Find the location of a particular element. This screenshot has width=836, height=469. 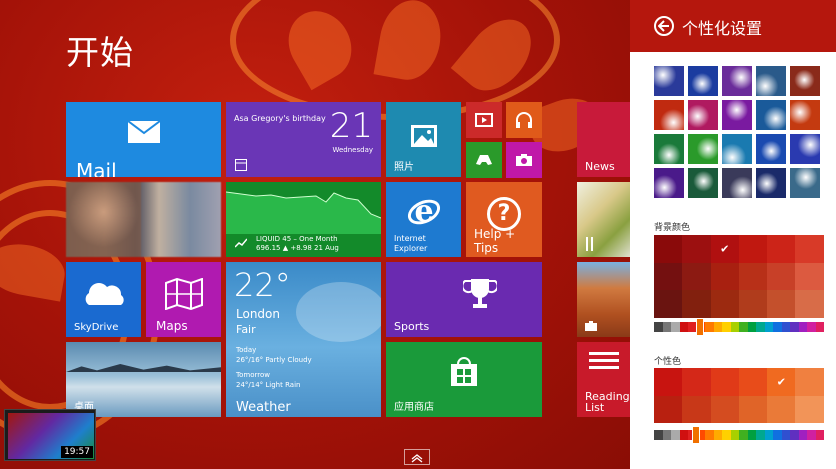

weather-label: Weather is located at coordinates (263, 407).